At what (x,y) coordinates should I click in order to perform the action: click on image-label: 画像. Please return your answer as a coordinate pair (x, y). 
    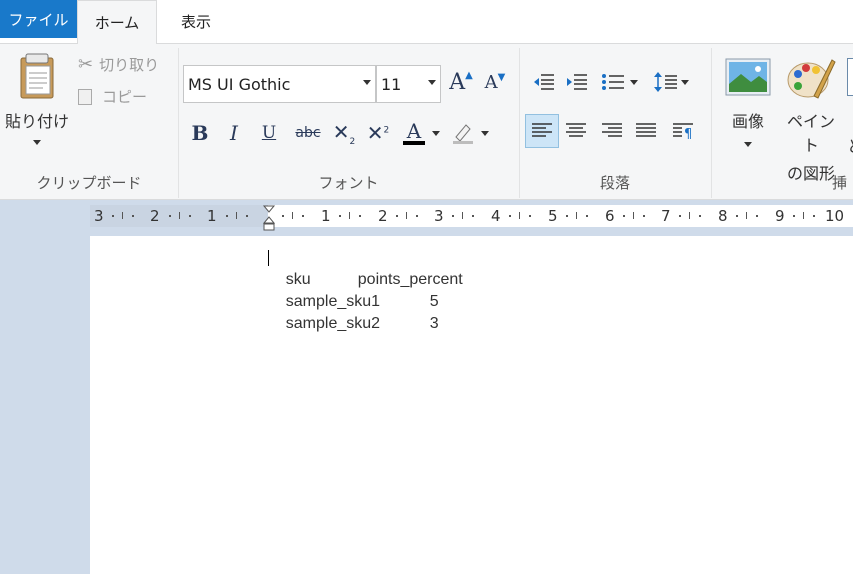
    Looking at the image, I should click on (747, 121).